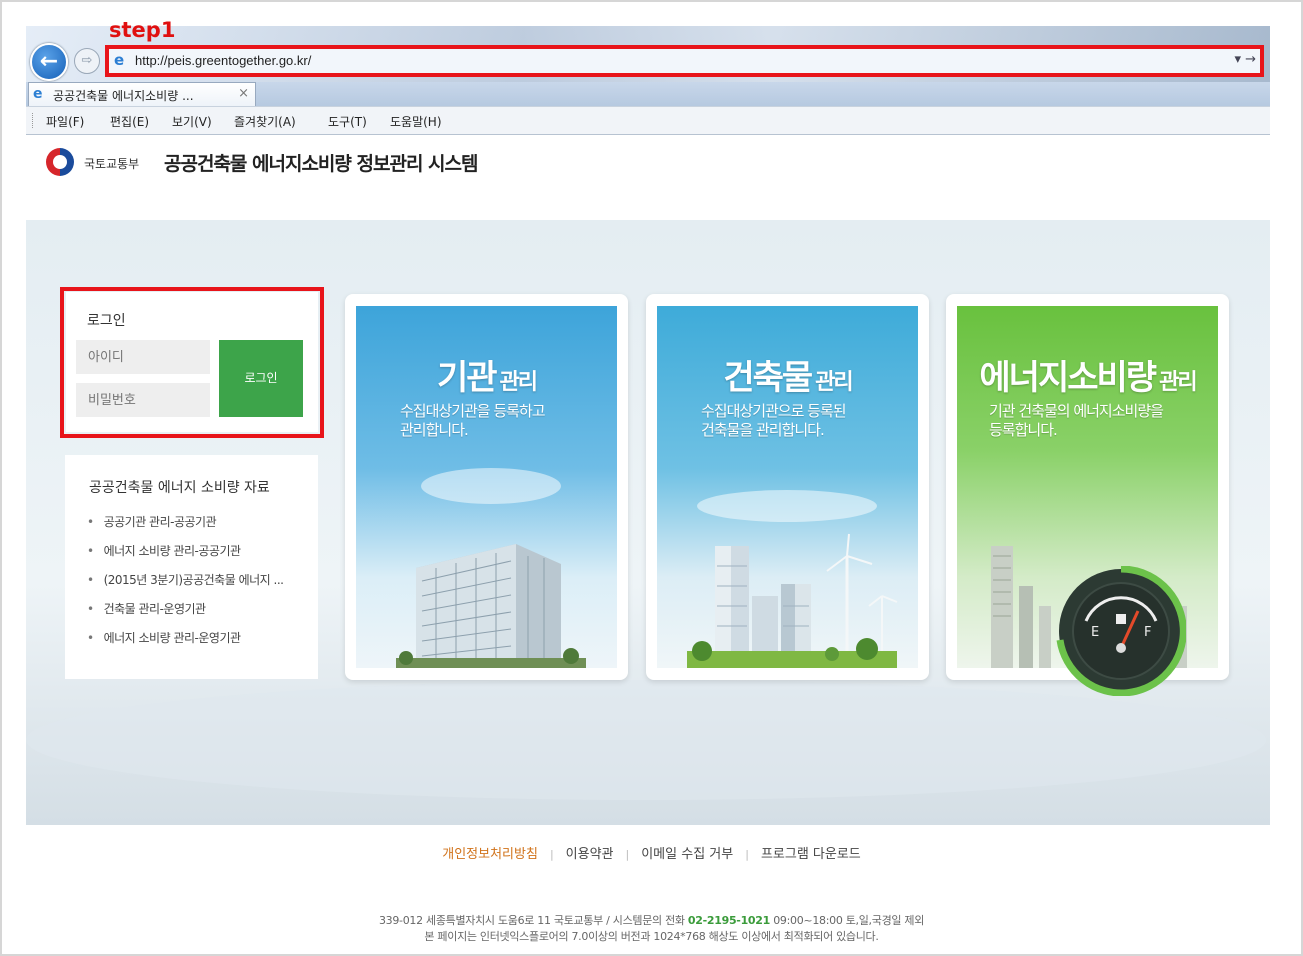 This screenshot has height=956, width=1303. What do you see at coordinates (416, 121) in the screenshot?
I see `menu-help: 도움말(H)` at bounding box center [416, 121].